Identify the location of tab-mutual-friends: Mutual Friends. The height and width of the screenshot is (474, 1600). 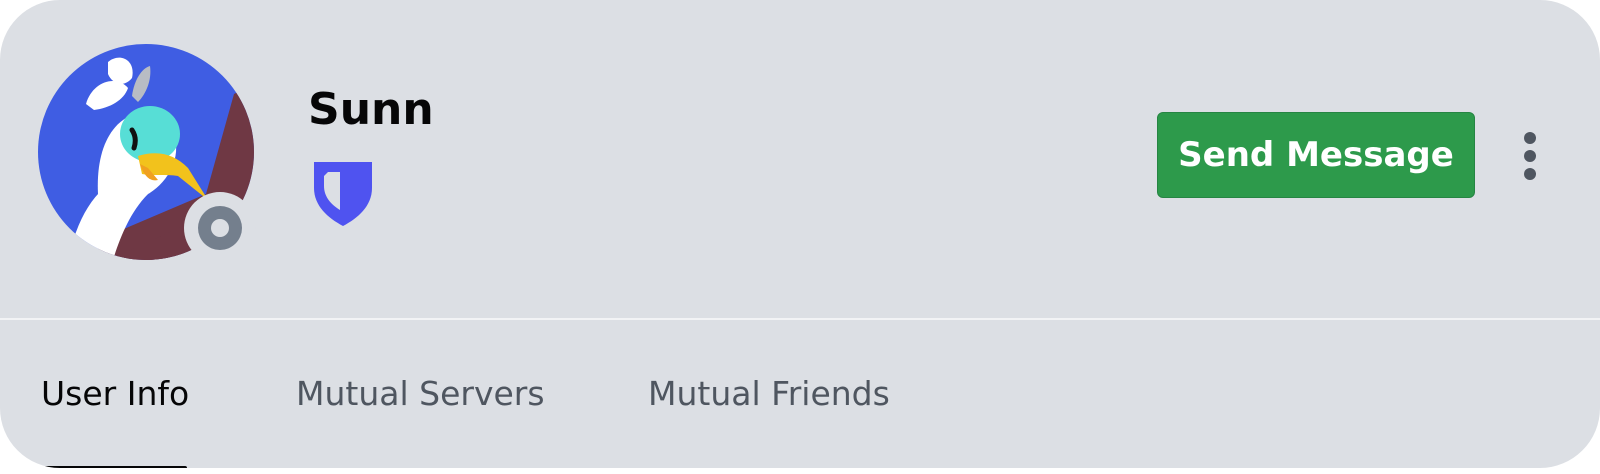
(769, 394).